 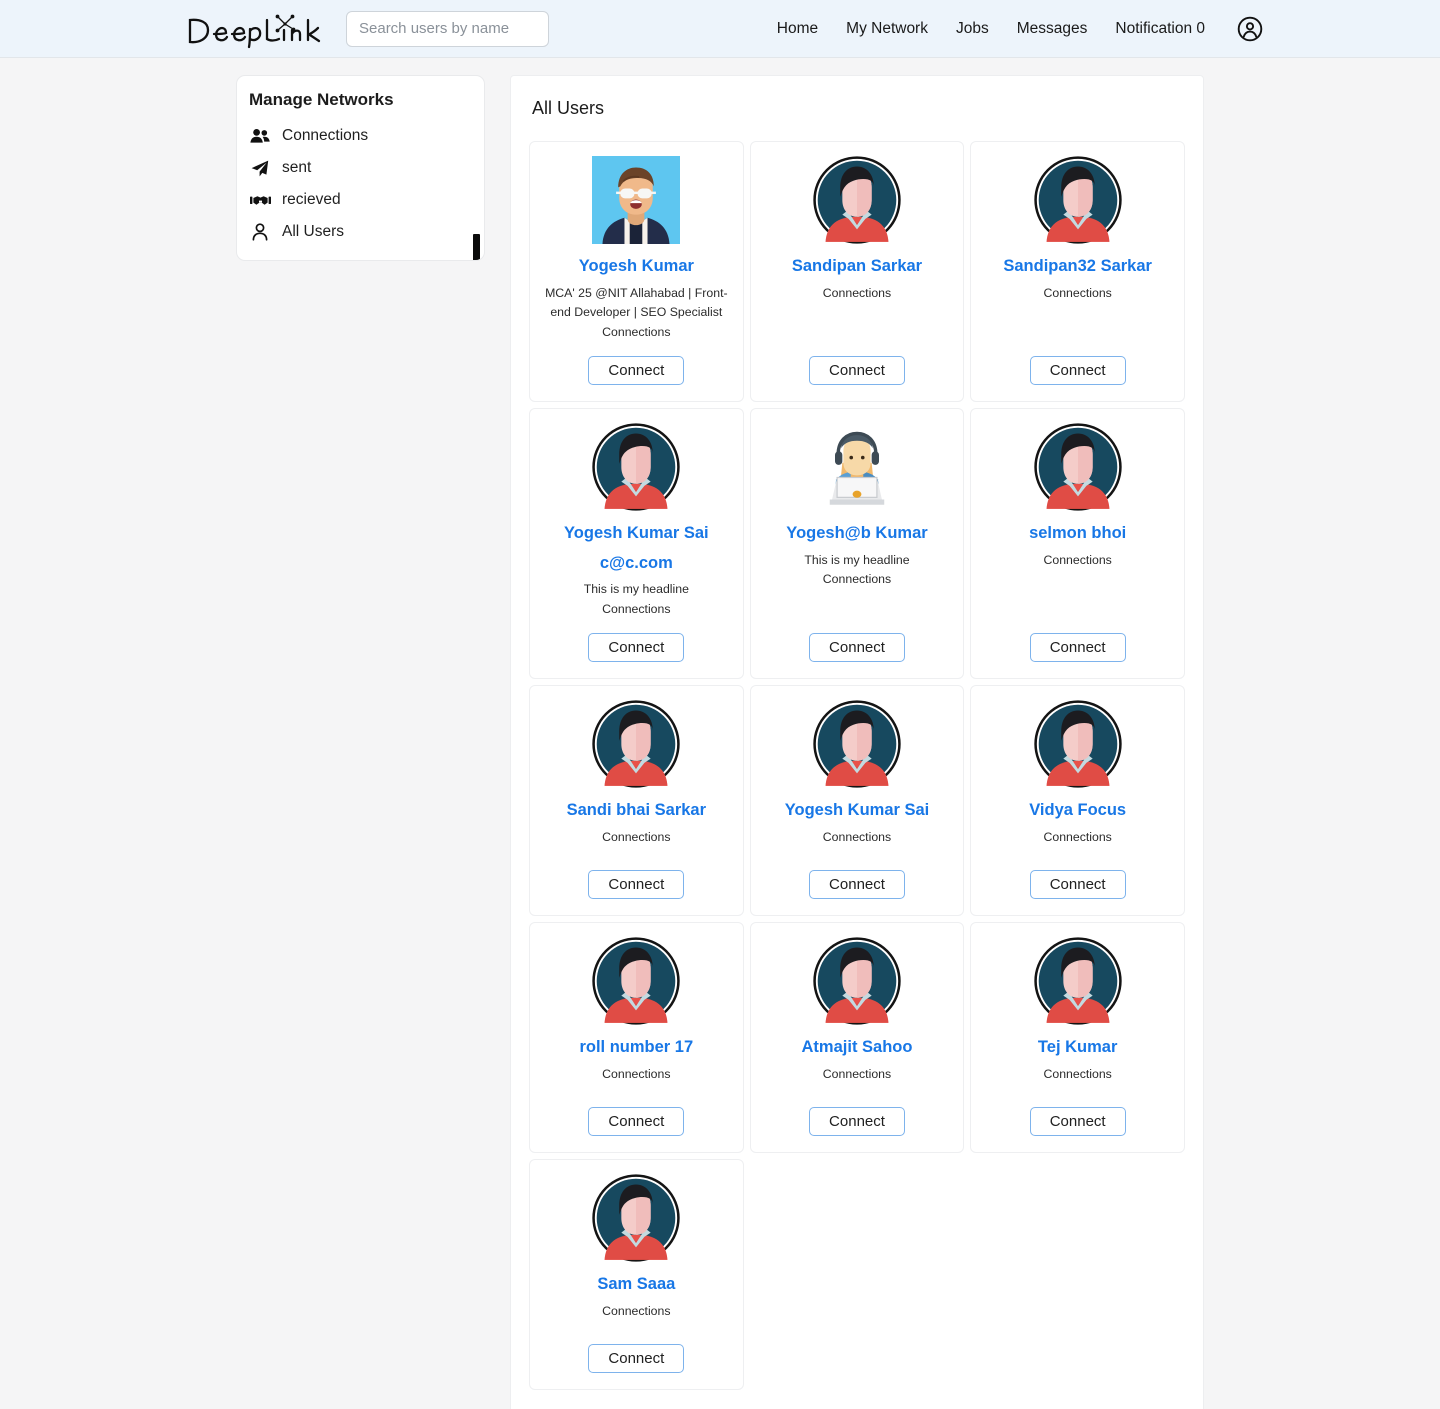 What do you see at coordinates (360, 200) in the screenshot?
I see `sidebar-item-recieved: recieved` at bounding box center [360, 200].